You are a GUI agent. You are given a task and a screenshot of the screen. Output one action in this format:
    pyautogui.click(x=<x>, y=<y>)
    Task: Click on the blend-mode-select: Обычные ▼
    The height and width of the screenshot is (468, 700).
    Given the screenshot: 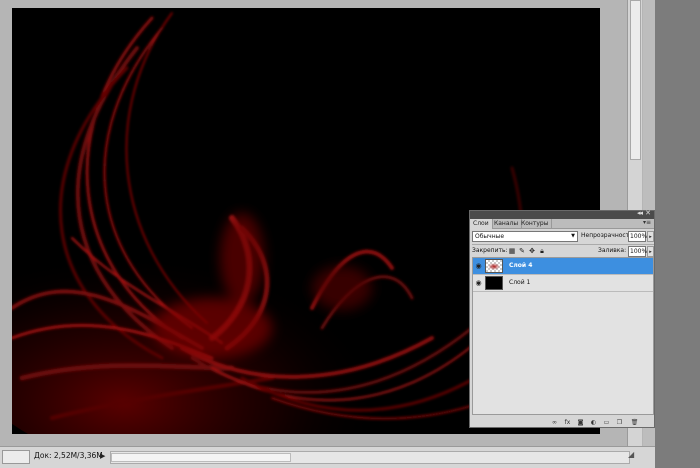 What is the action you would take?
    pyautogui.click(x=525, y=236)
    